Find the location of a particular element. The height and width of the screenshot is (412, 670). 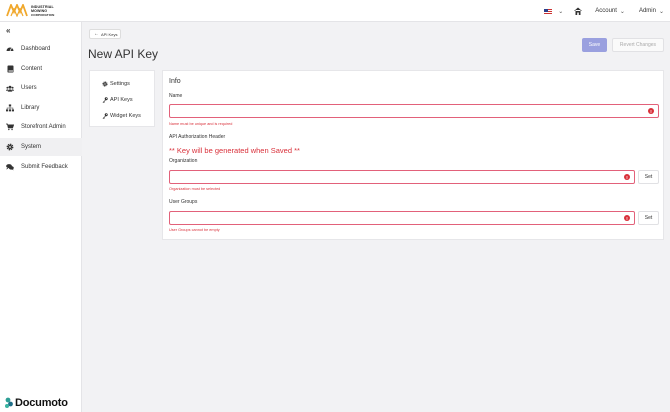

subnav-label: Settings is located at coordinates (120, 84).